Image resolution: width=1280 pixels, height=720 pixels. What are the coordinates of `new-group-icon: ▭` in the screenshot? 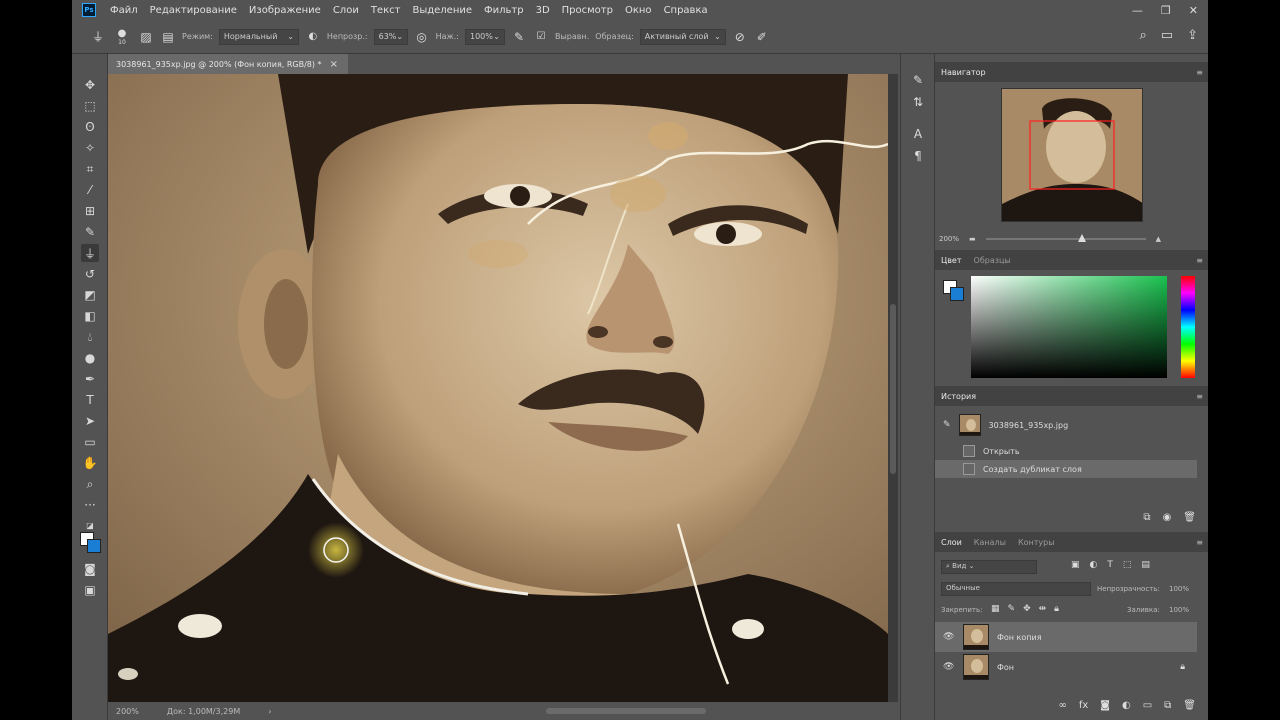 It's located at (1147, 705).